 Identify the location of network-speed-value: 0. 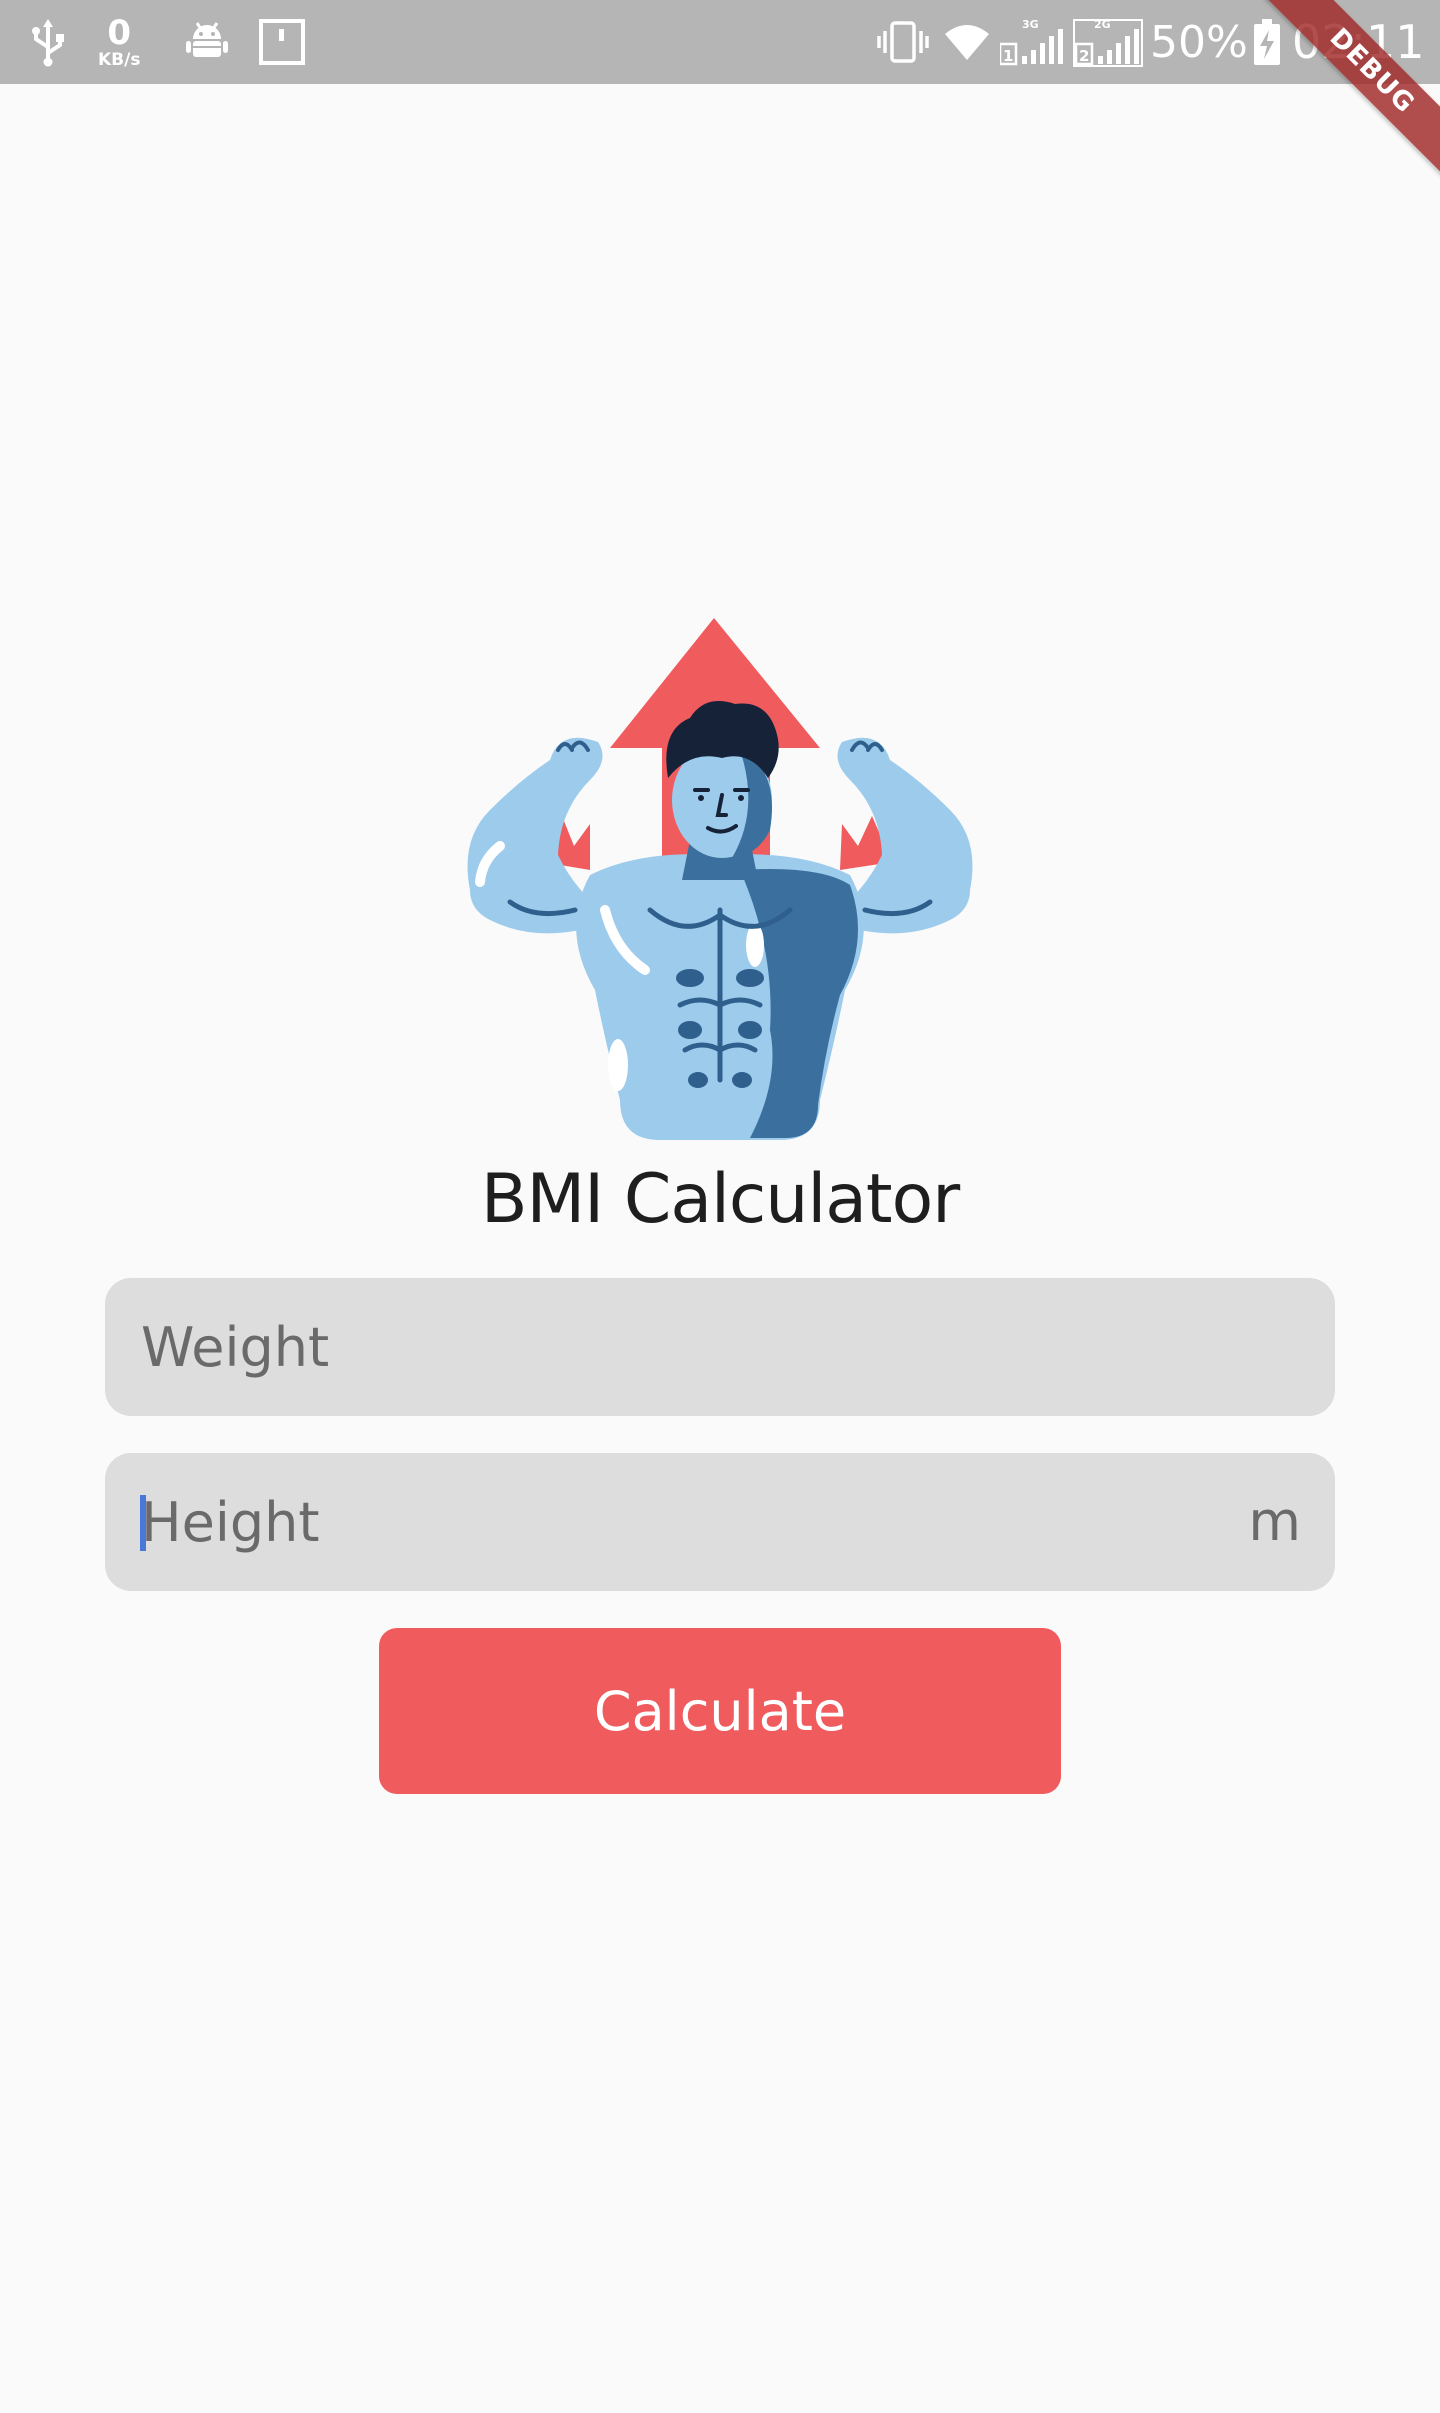
(119, 32).